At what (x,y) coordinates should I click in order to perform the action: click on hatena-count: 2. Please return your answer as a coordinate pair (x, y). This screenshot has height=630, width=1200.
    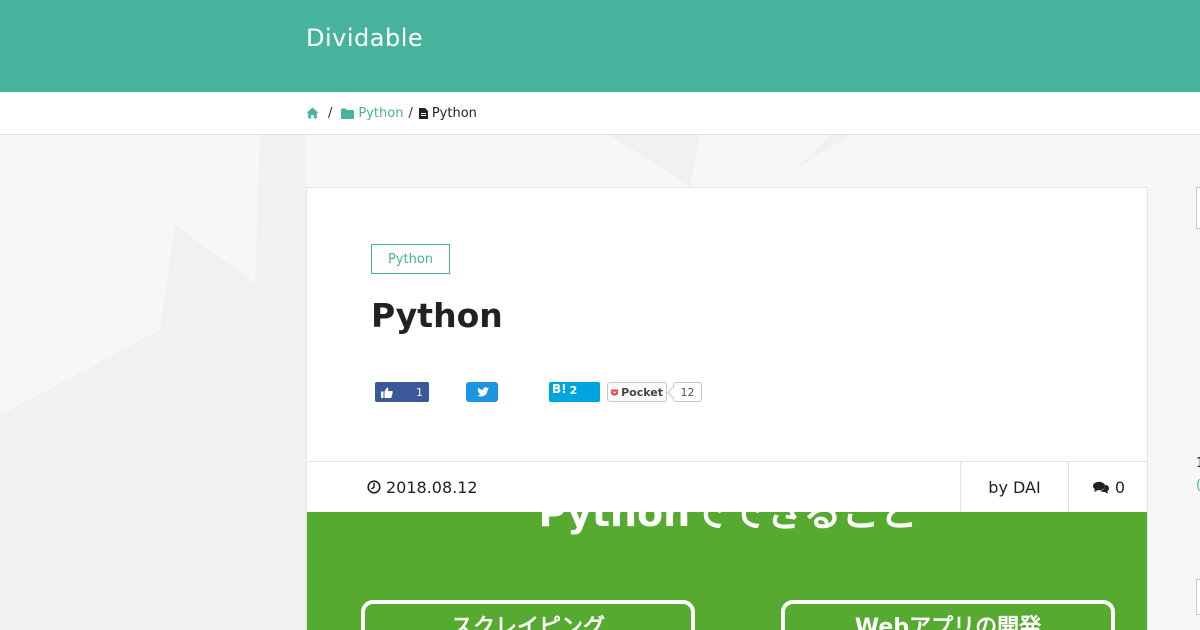
    Looking at the image, I should click on (573, 390).